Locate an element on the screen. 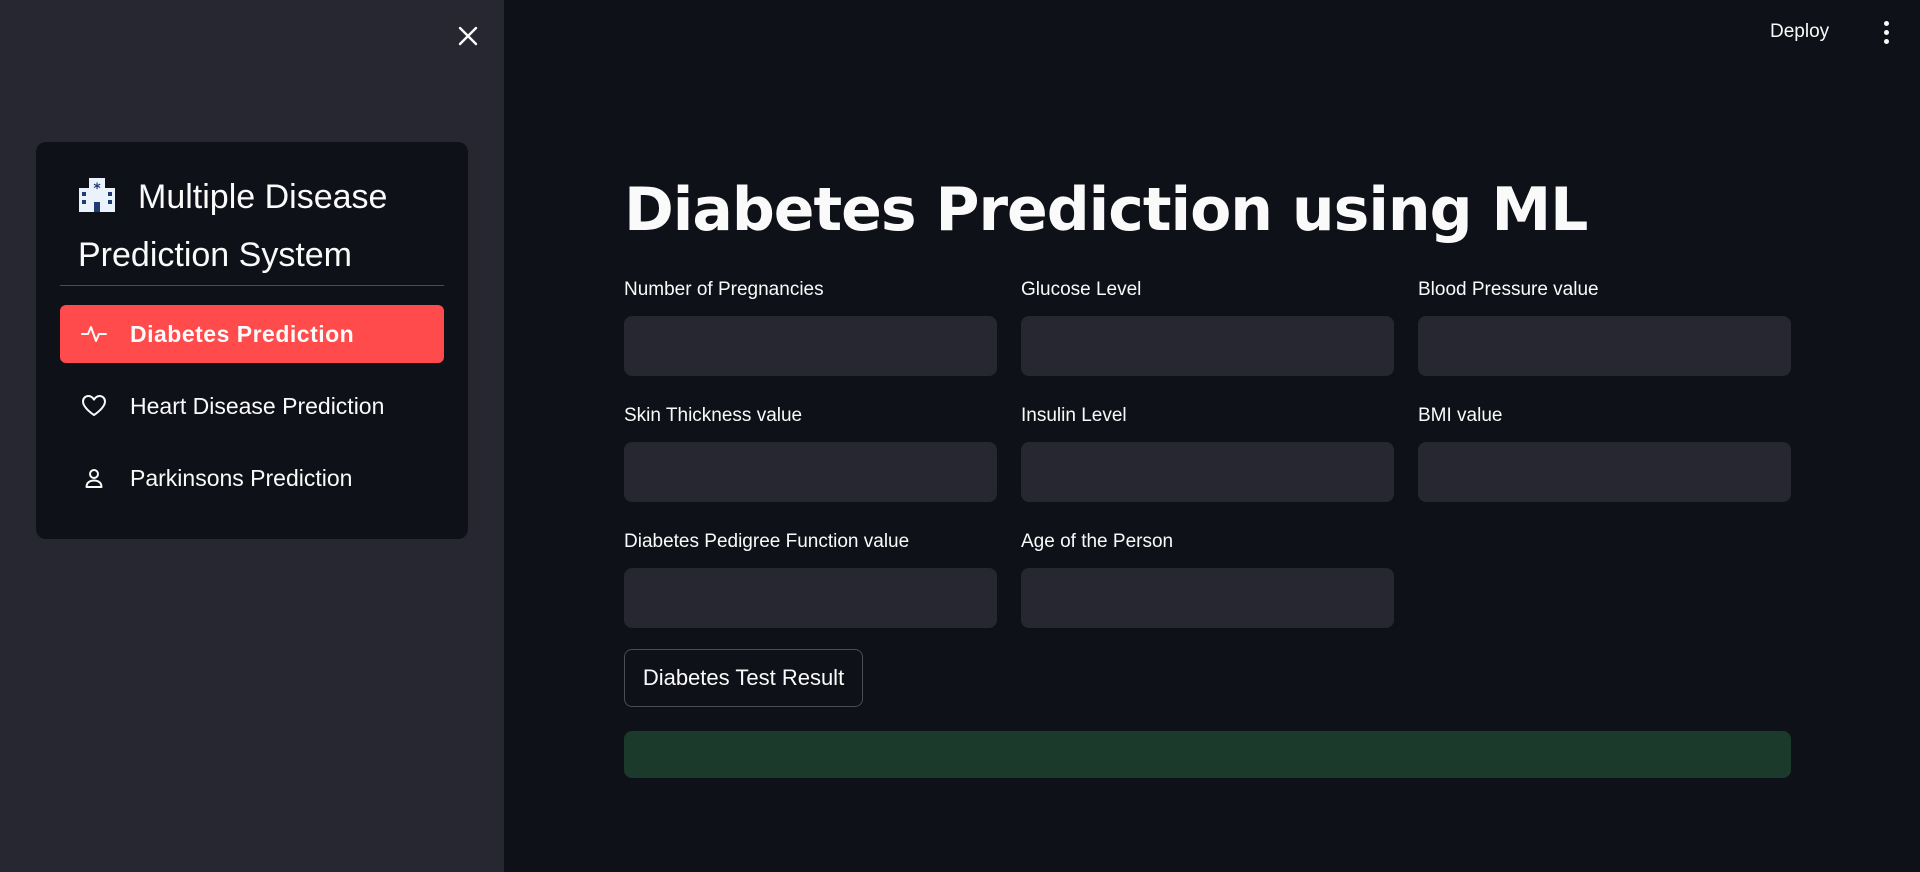  age-field: Age of the Person is located at coordinates (1207, 577).